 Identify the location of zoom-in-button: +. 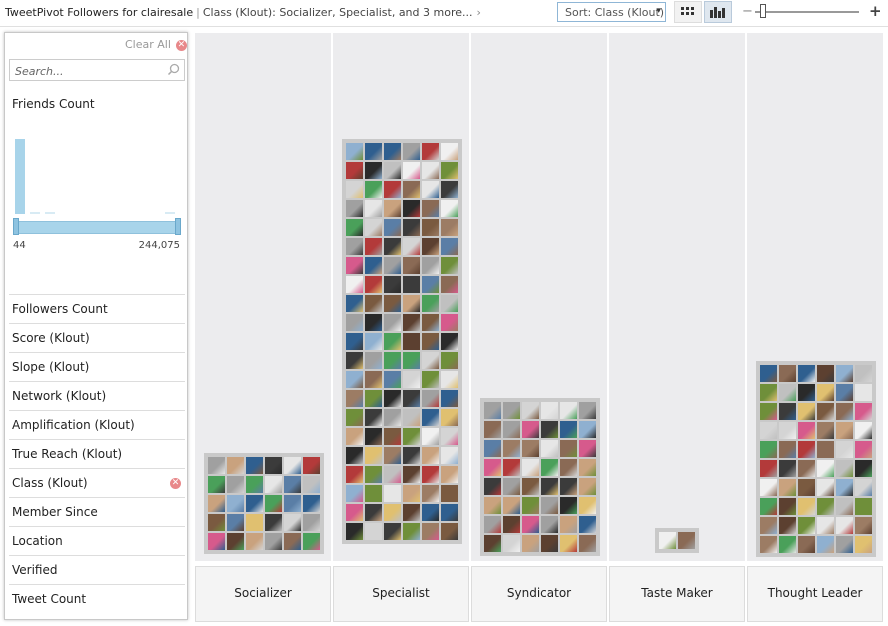
(875, 11).